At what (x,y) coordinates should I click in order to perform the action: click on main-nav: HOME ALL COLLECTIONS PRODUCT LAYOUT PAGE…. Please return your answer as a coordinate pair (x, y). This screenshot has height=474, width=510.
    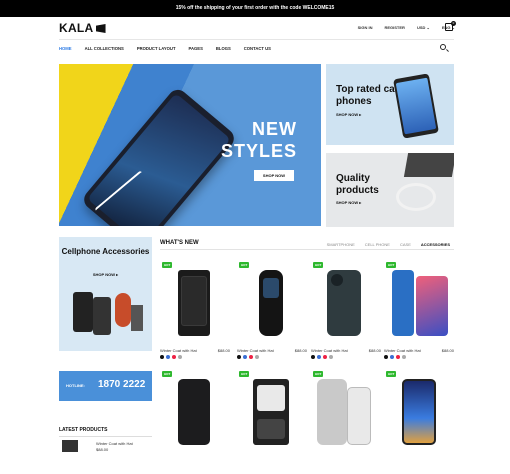
    Looking at the image, I should click on (165, 48).